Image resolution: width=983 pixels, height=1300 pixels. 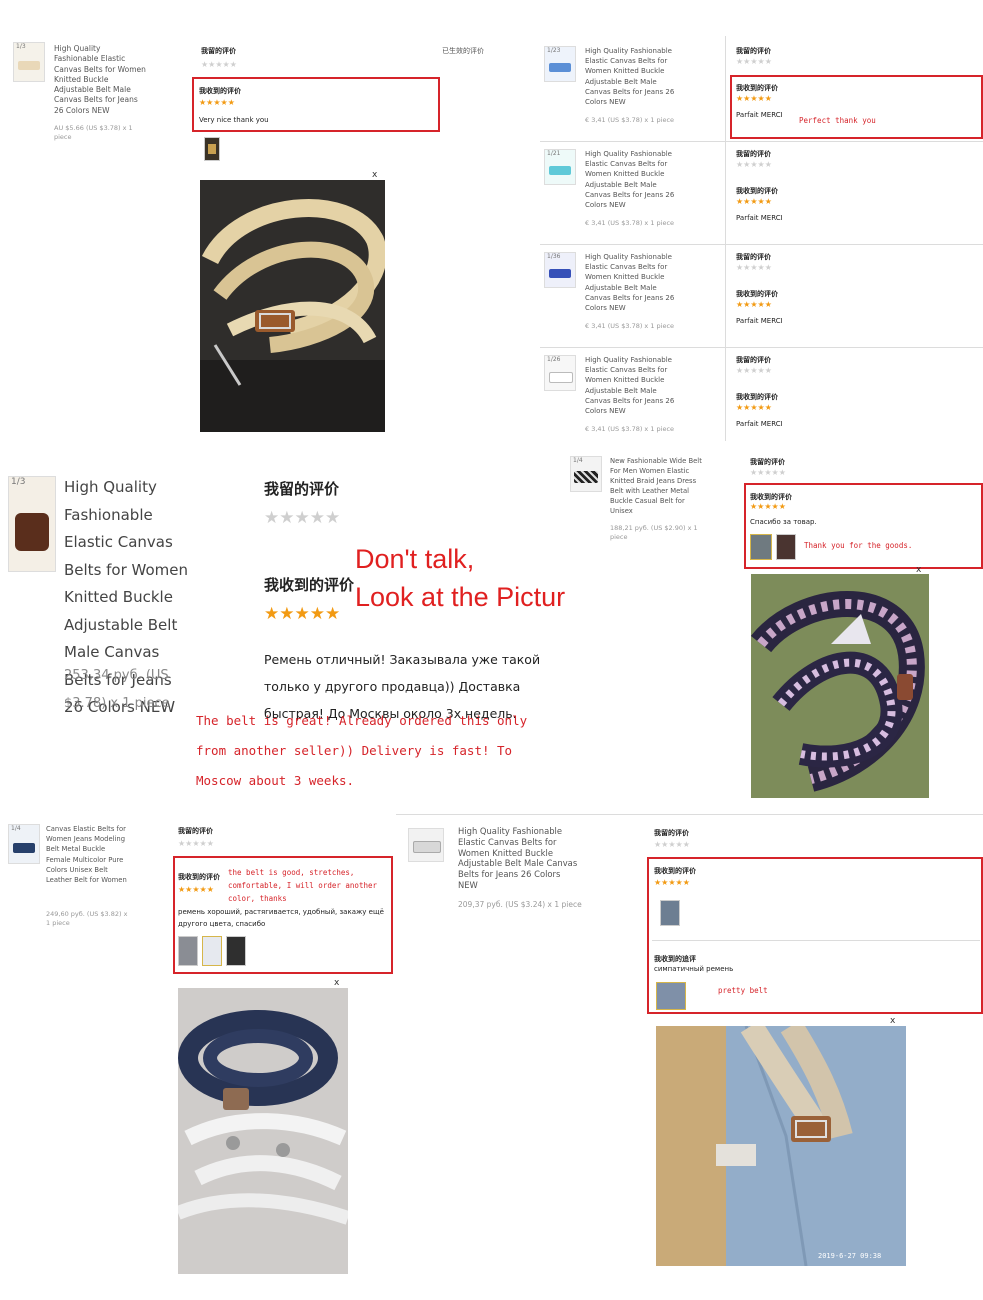 I want to click on product-price: 209,37 руб. (US $3.24) x 1 piece, so click(x=520, y=904).